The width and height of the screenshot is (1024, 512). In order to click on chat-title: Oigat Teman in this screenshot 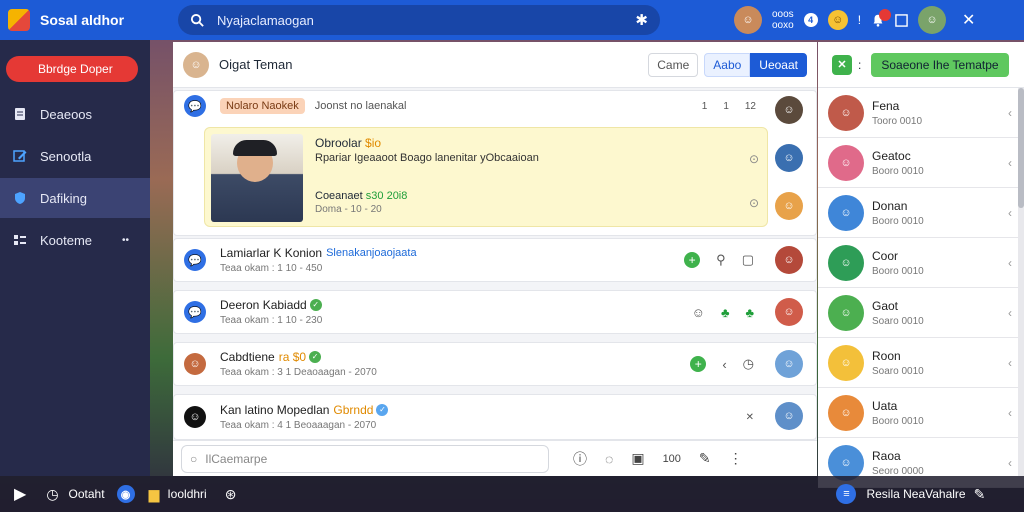, I will do `click(256, 64)`.